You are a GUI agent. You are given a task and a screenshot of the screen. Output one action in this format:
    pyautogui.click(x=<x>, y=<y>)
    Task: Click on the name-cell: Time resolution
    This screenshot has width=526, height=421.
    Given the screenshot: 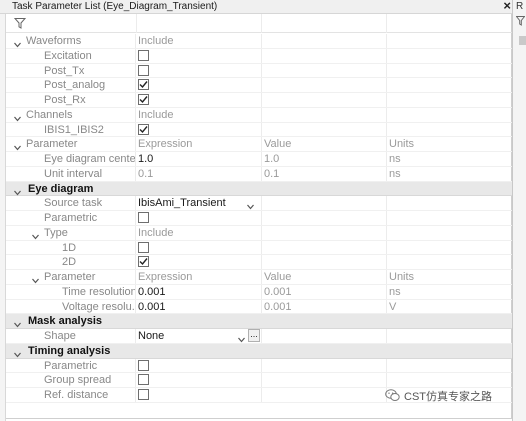 What is the action you would take?
    pyautogui.click(x=70, y=292)
    